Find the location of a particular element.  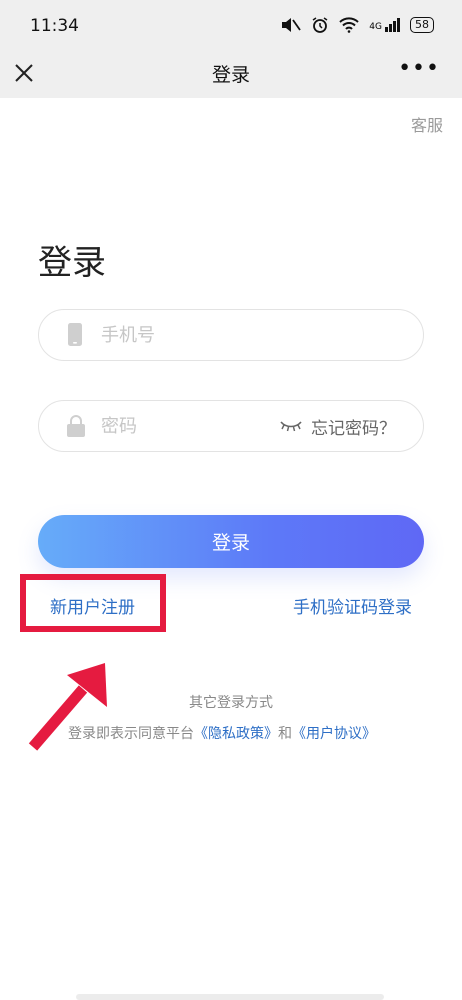

password-field: 忘记密码？ is located at coordinates (231, 426).